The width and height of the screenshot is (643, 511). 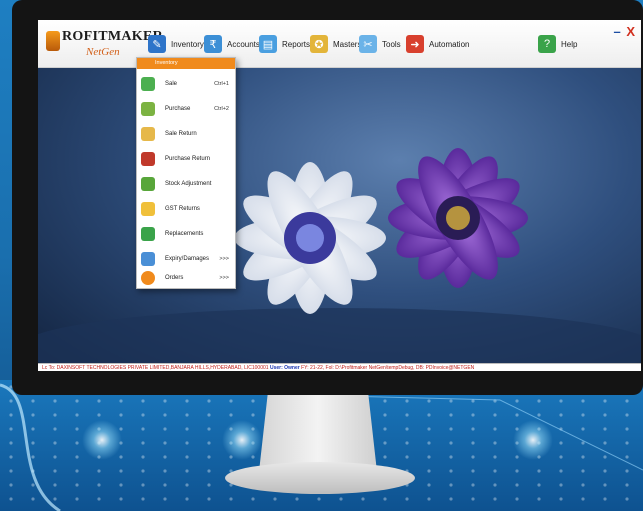 What do you see at coordinates (181, 133) in the screenshot?
I see `dropdown-item-label: Sale Return` at bounding box center [181, 133].